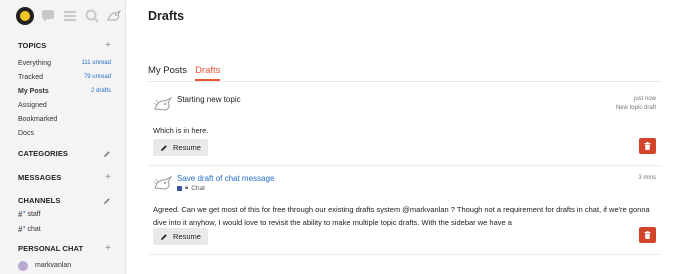 The height and width of the screenshot is (274, 690). What do you see at coordinates (166, 16) in the screenshot?
I see `page-title: Drafts` at bounding box center [166, 16].